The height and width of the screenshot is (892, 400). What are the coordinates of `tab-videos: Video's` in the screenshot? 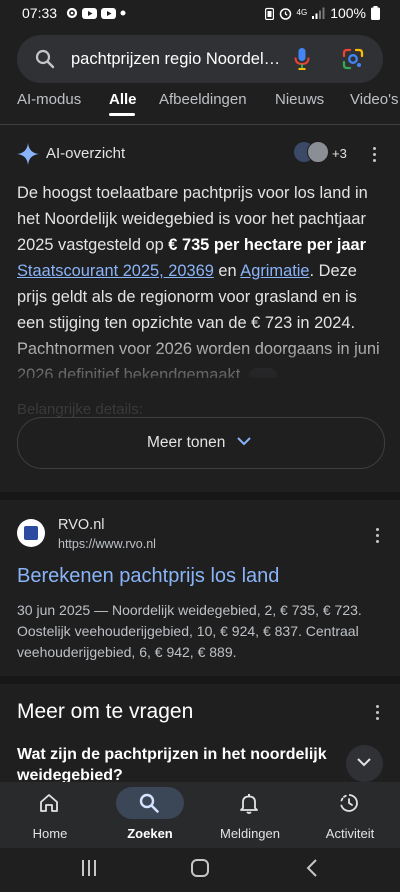 It's located at (374, 99).